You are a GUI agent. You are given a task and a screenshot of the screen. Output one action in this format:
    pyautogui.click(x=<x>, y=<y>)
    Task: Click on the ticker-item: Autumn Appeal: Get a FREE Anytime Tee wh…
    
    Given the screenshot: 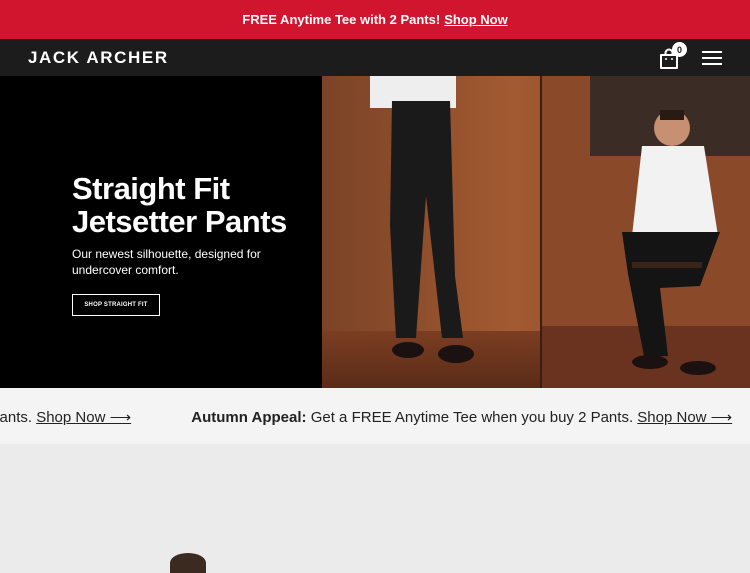 What is the action you would take?
    pyautogui.click(x=461, y=417)
    